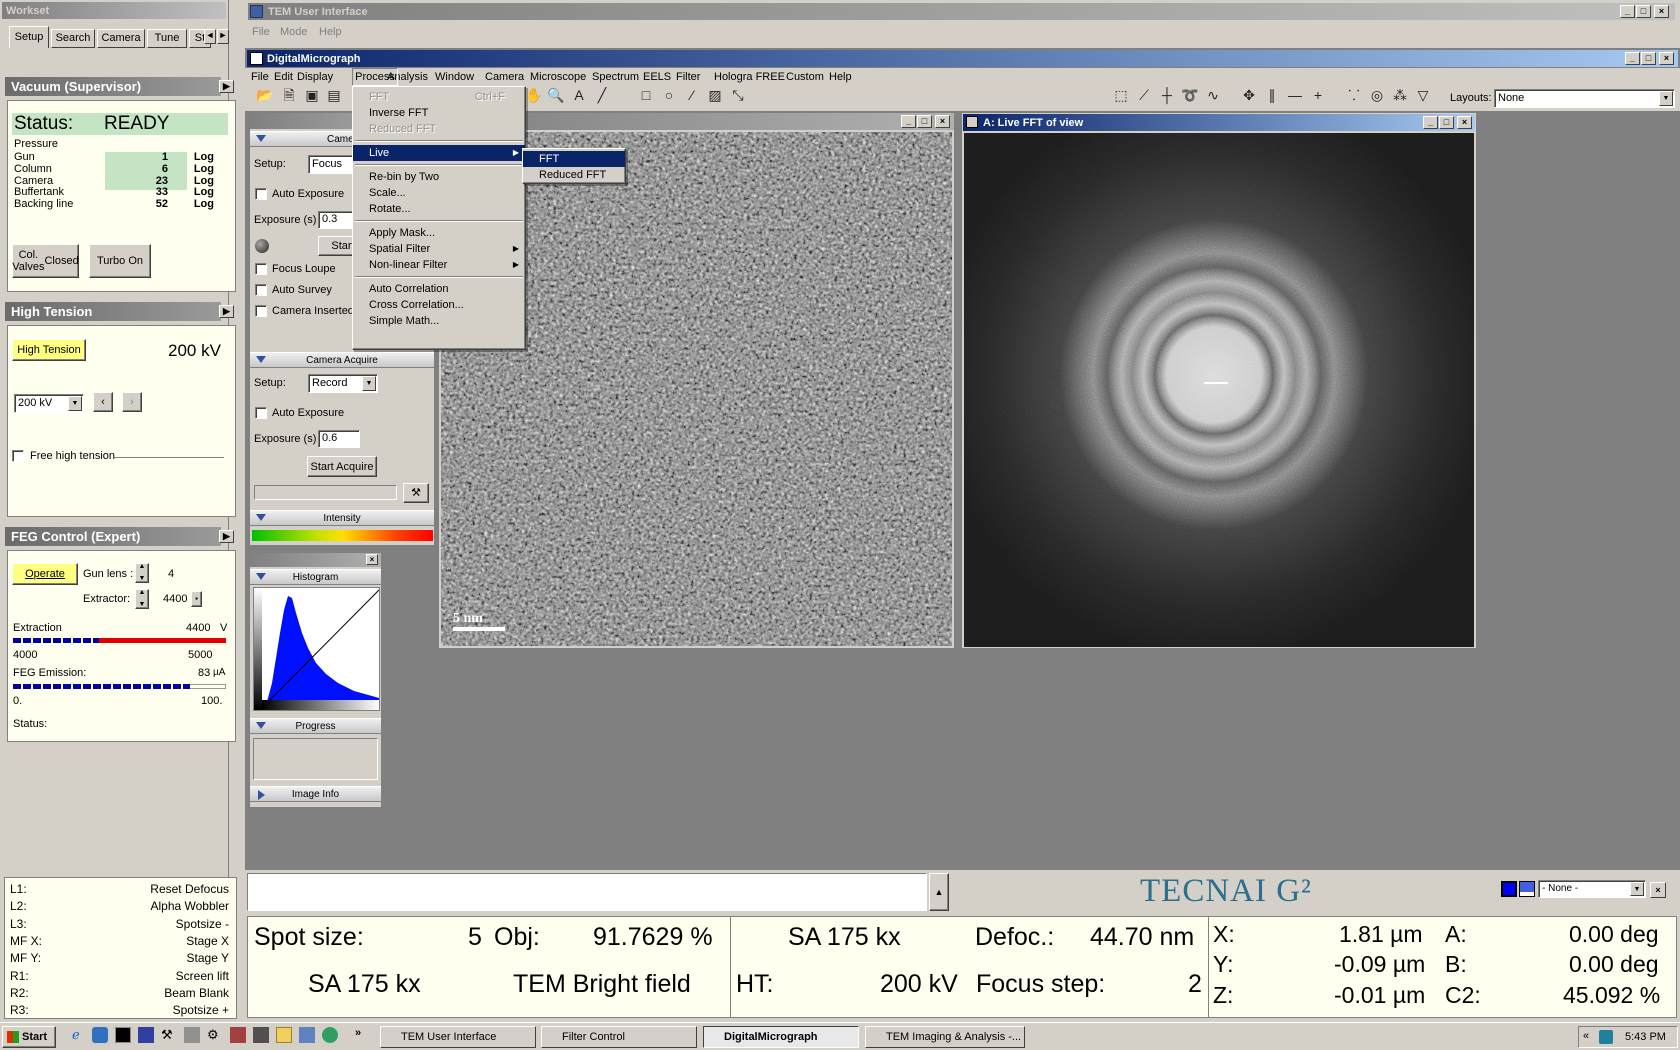  I want to click on layouts-select: None ▼, so click(1584, 98).